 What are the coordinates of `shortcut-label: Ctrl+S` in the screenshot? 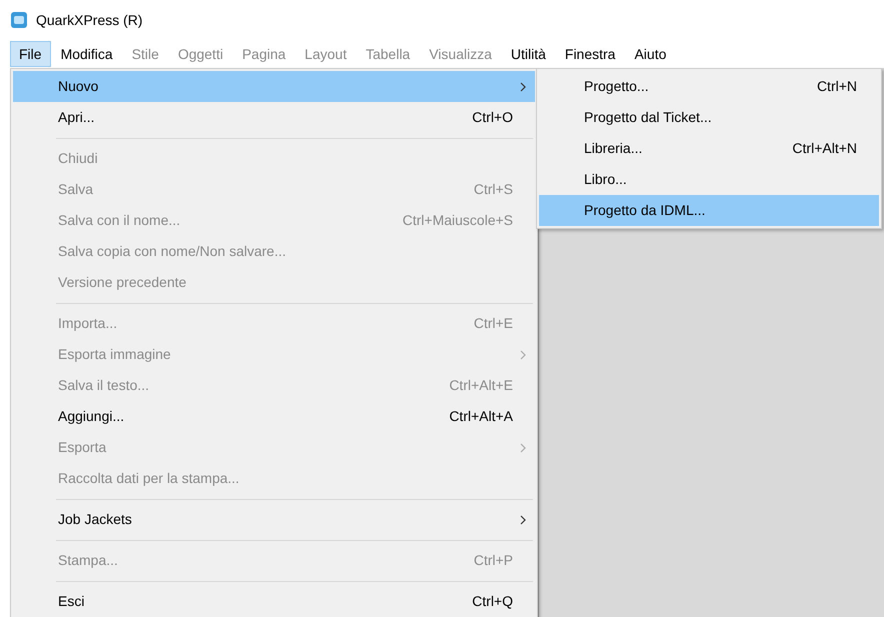 It's located at (493, 189).